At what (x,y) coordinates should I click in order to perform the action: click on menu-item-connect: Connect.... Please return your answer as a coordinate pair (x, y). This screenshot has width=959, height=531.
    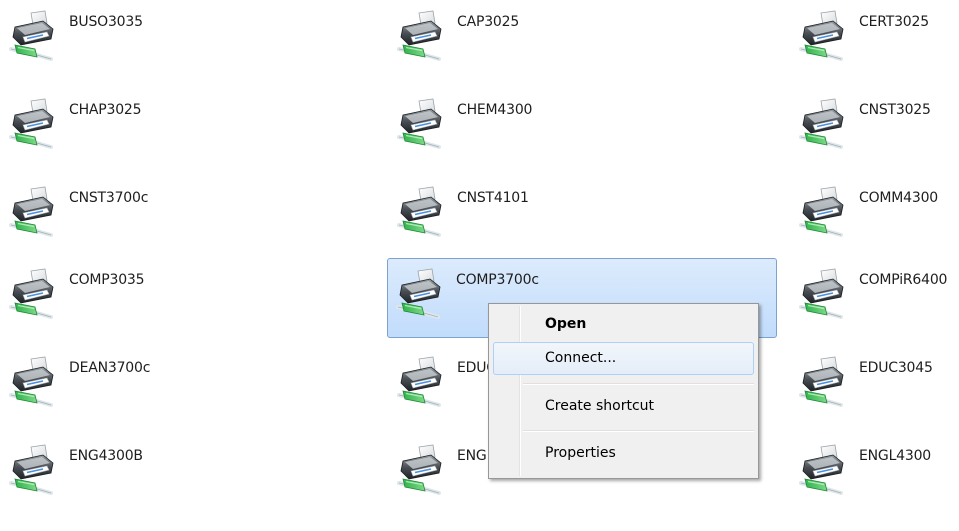
    Looking at the image, I should click on (623, 358).